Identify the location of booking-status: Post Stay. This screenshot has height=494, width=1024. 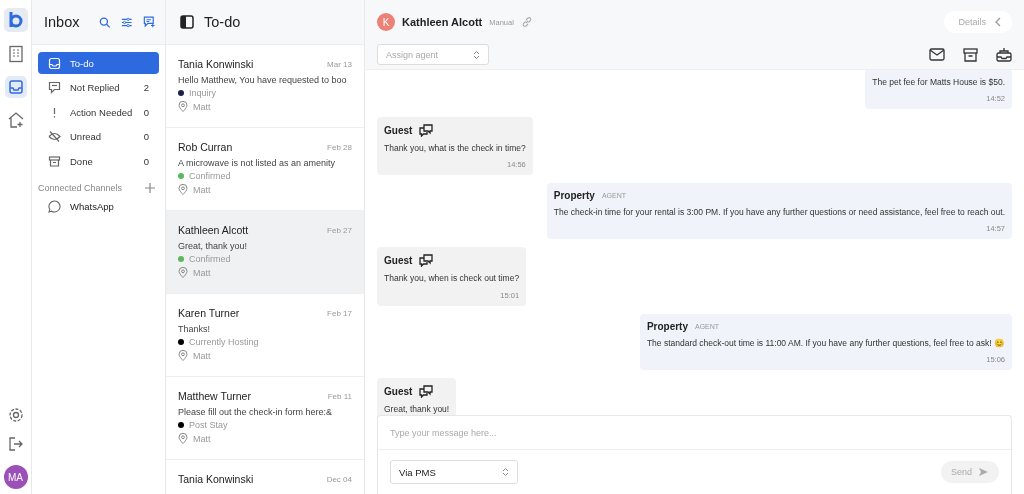
(208, 425).